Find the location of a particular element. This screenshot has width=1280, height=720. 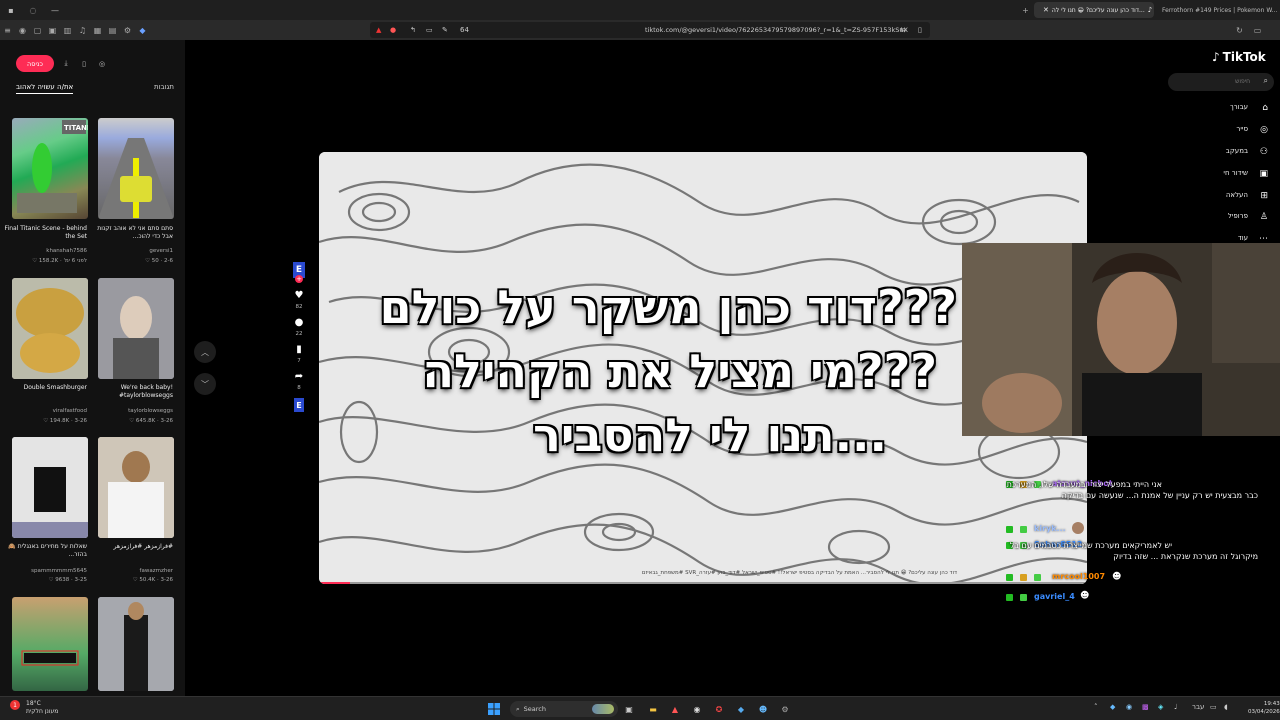

video-author: viralfastfood is located at coordinates (45, 411).